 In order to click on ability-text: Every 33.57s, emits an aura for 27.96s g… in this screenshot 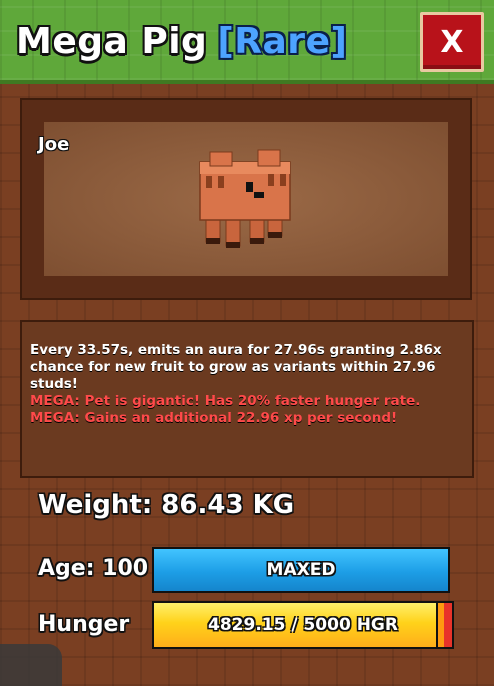, I will do `click(236, 367)`.